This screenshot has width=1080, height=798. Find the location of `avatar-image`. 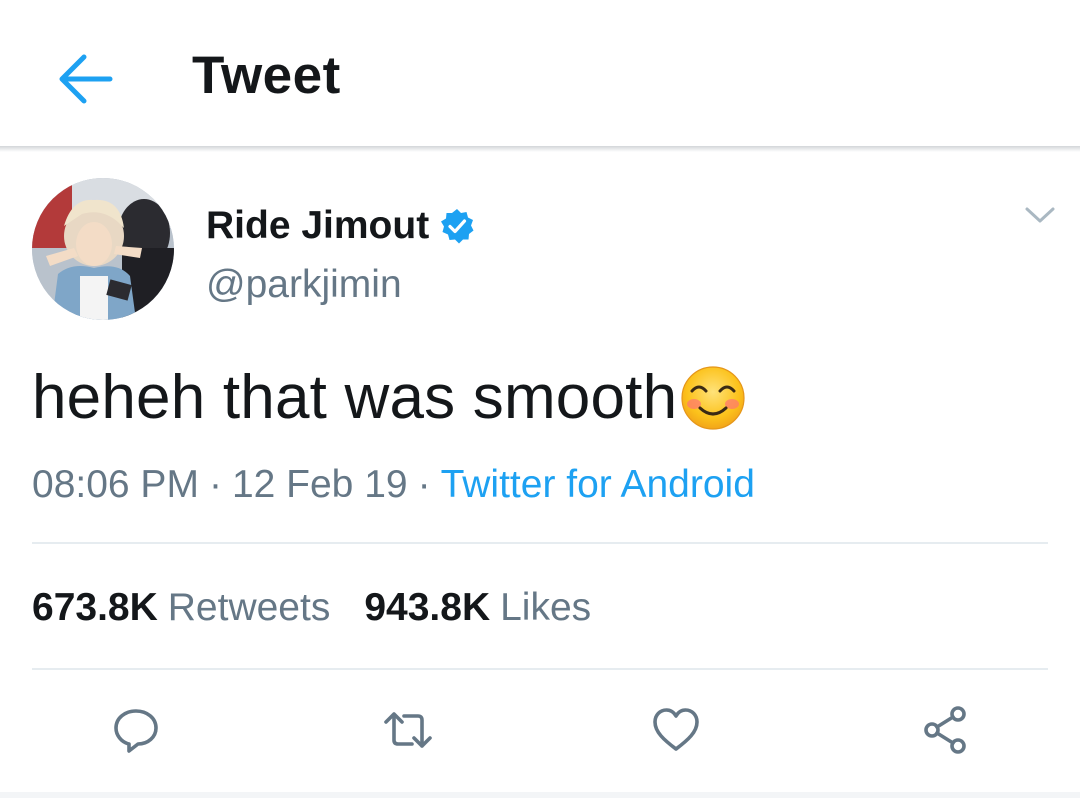

avatar-image is located at coordinates (103, 249).